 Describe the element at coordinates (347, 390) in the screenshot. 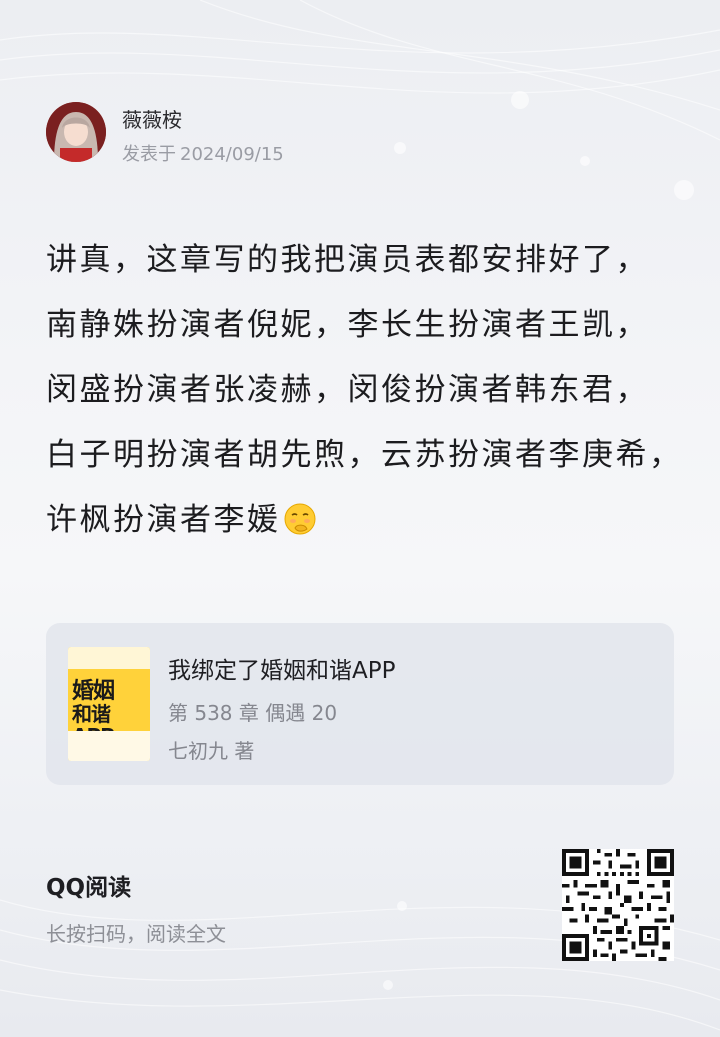

I see `content-line: 闵盛扮演者张凌赫，闵俊扮演者韩东君，` at that location.